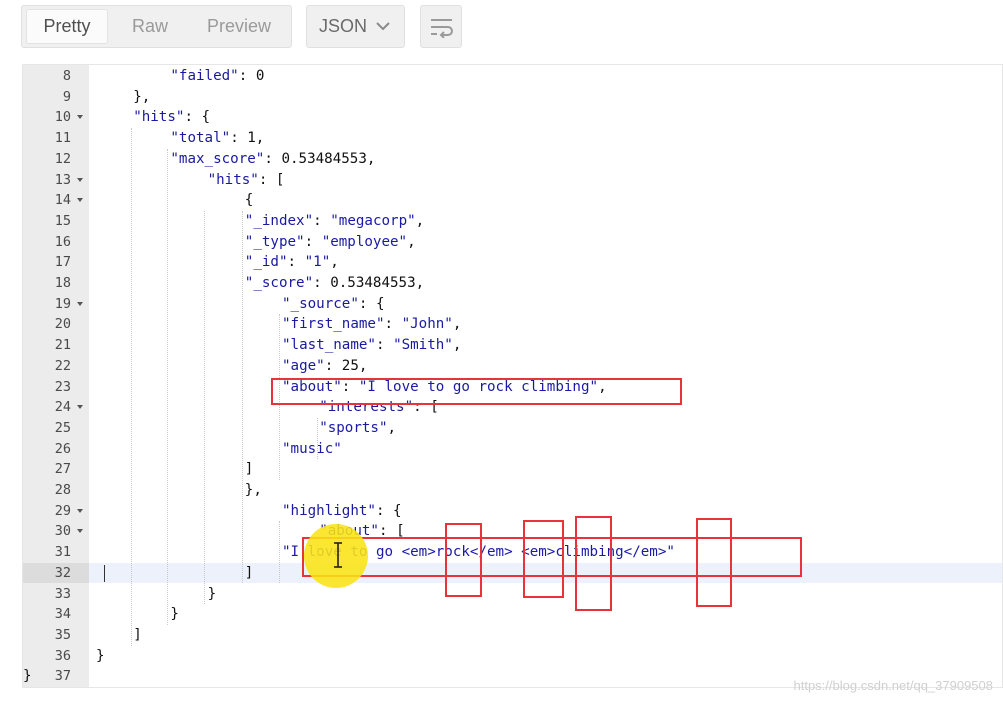 The image size is (1003, 709). Describe the element at coordinates (62, 407) in the screenshot. I see `line-number: 24` at that location.